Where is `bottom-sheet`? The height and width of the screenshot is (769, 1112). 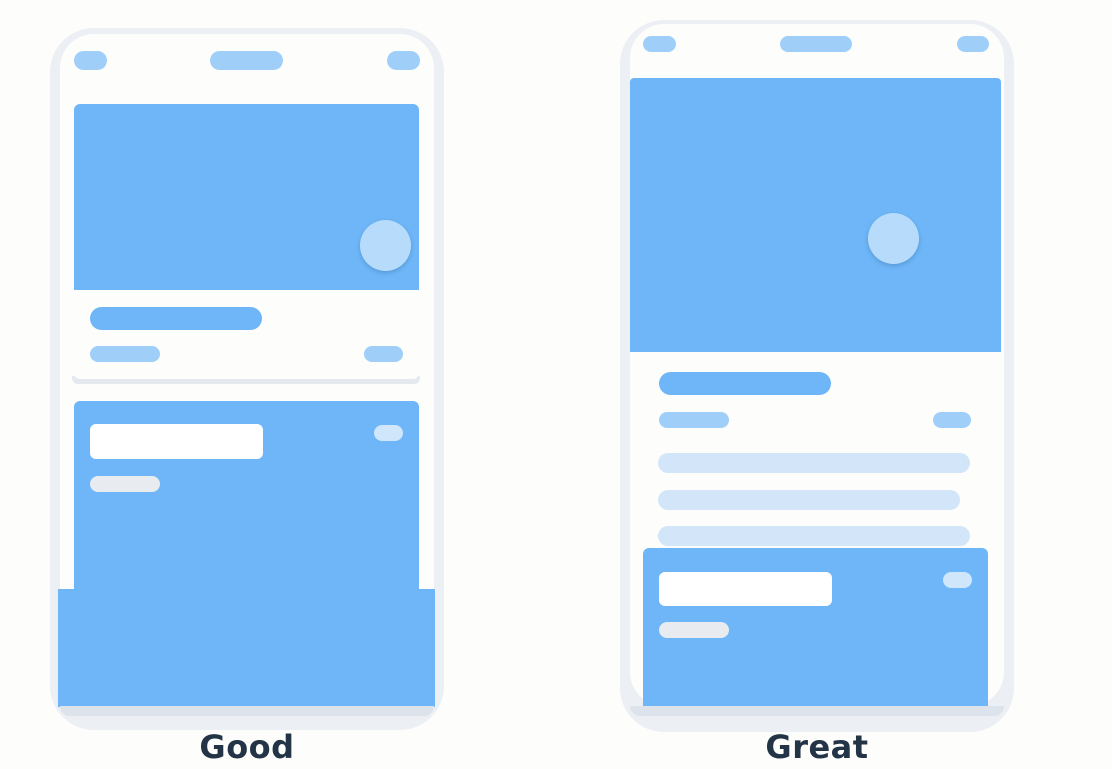 bottom-sheet is located at coordinates (246, 648).